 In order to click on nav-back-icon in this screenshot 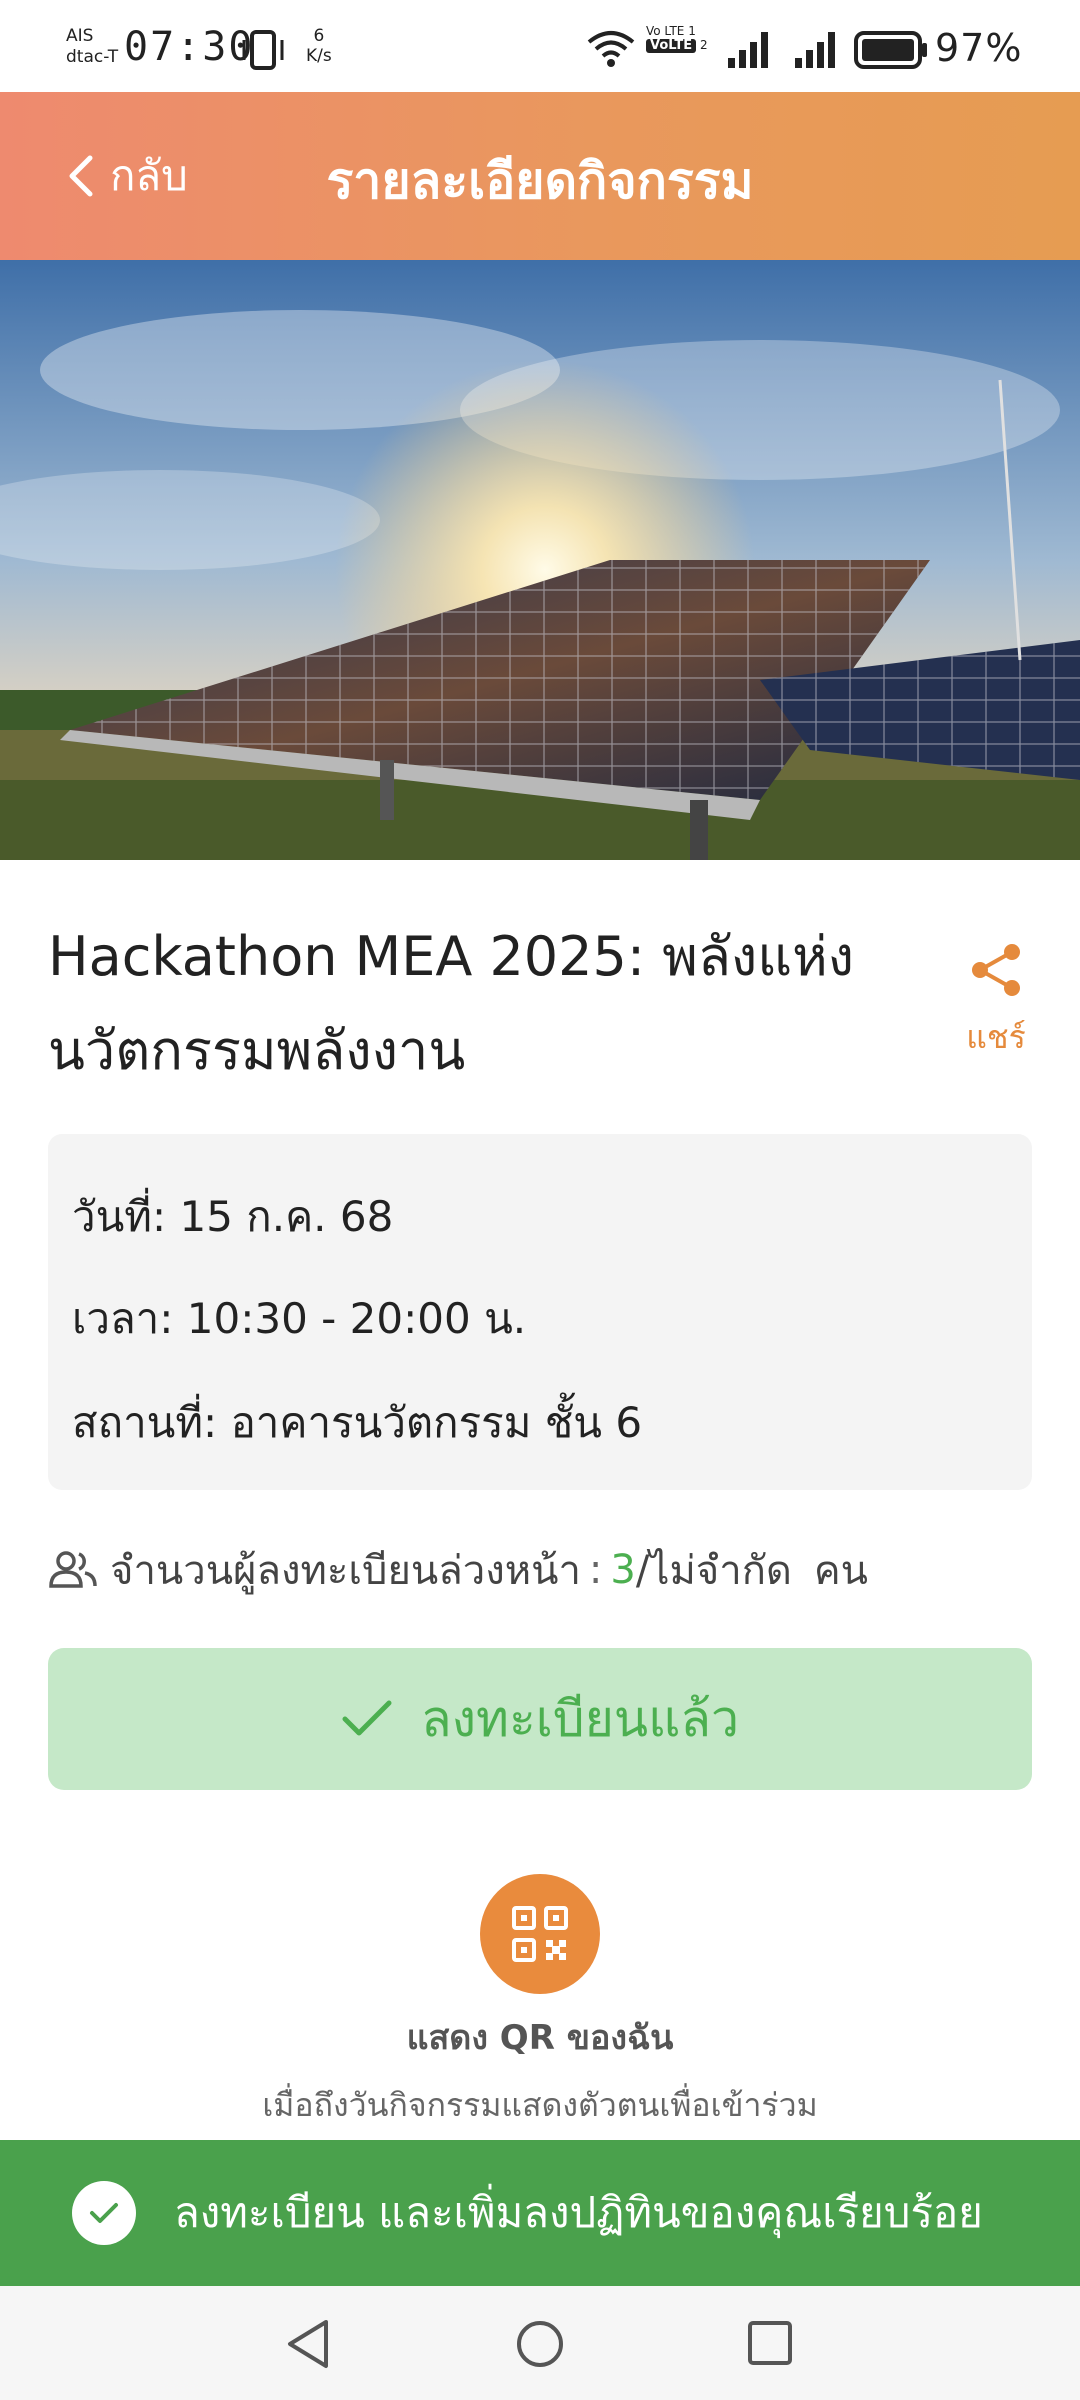, I will do `click(308, 2344)`.